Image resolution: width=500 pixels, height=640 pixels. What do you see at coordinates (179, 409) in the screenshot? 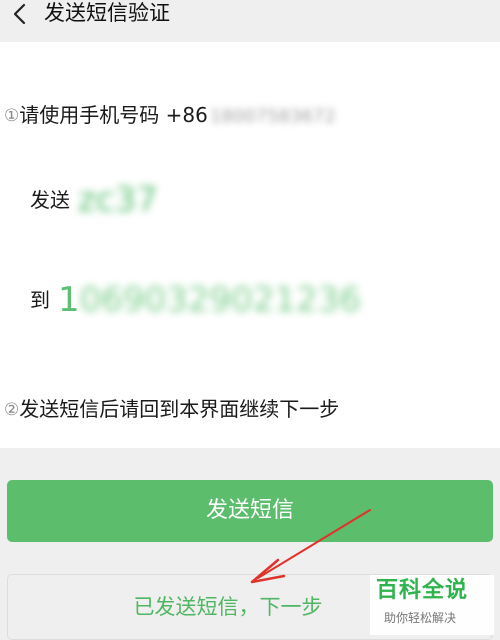
I see `step-2-text: 发送短信后请回到本界面继续下一步` at bounding box center [179, 409].